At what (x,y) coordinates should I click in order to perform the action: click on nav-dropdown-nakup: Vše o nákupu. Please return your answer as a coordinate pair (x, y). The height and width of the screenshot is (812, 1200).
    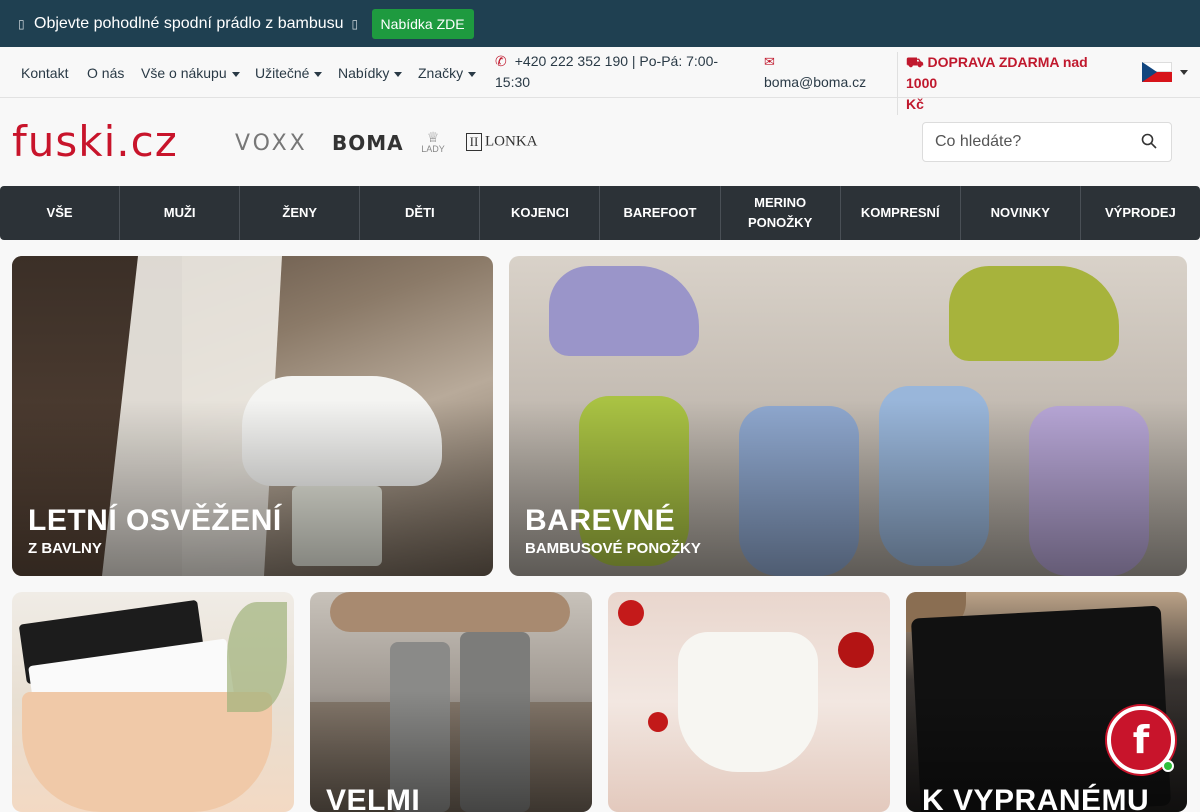
    Looking at the image, I should click on (190, 73).